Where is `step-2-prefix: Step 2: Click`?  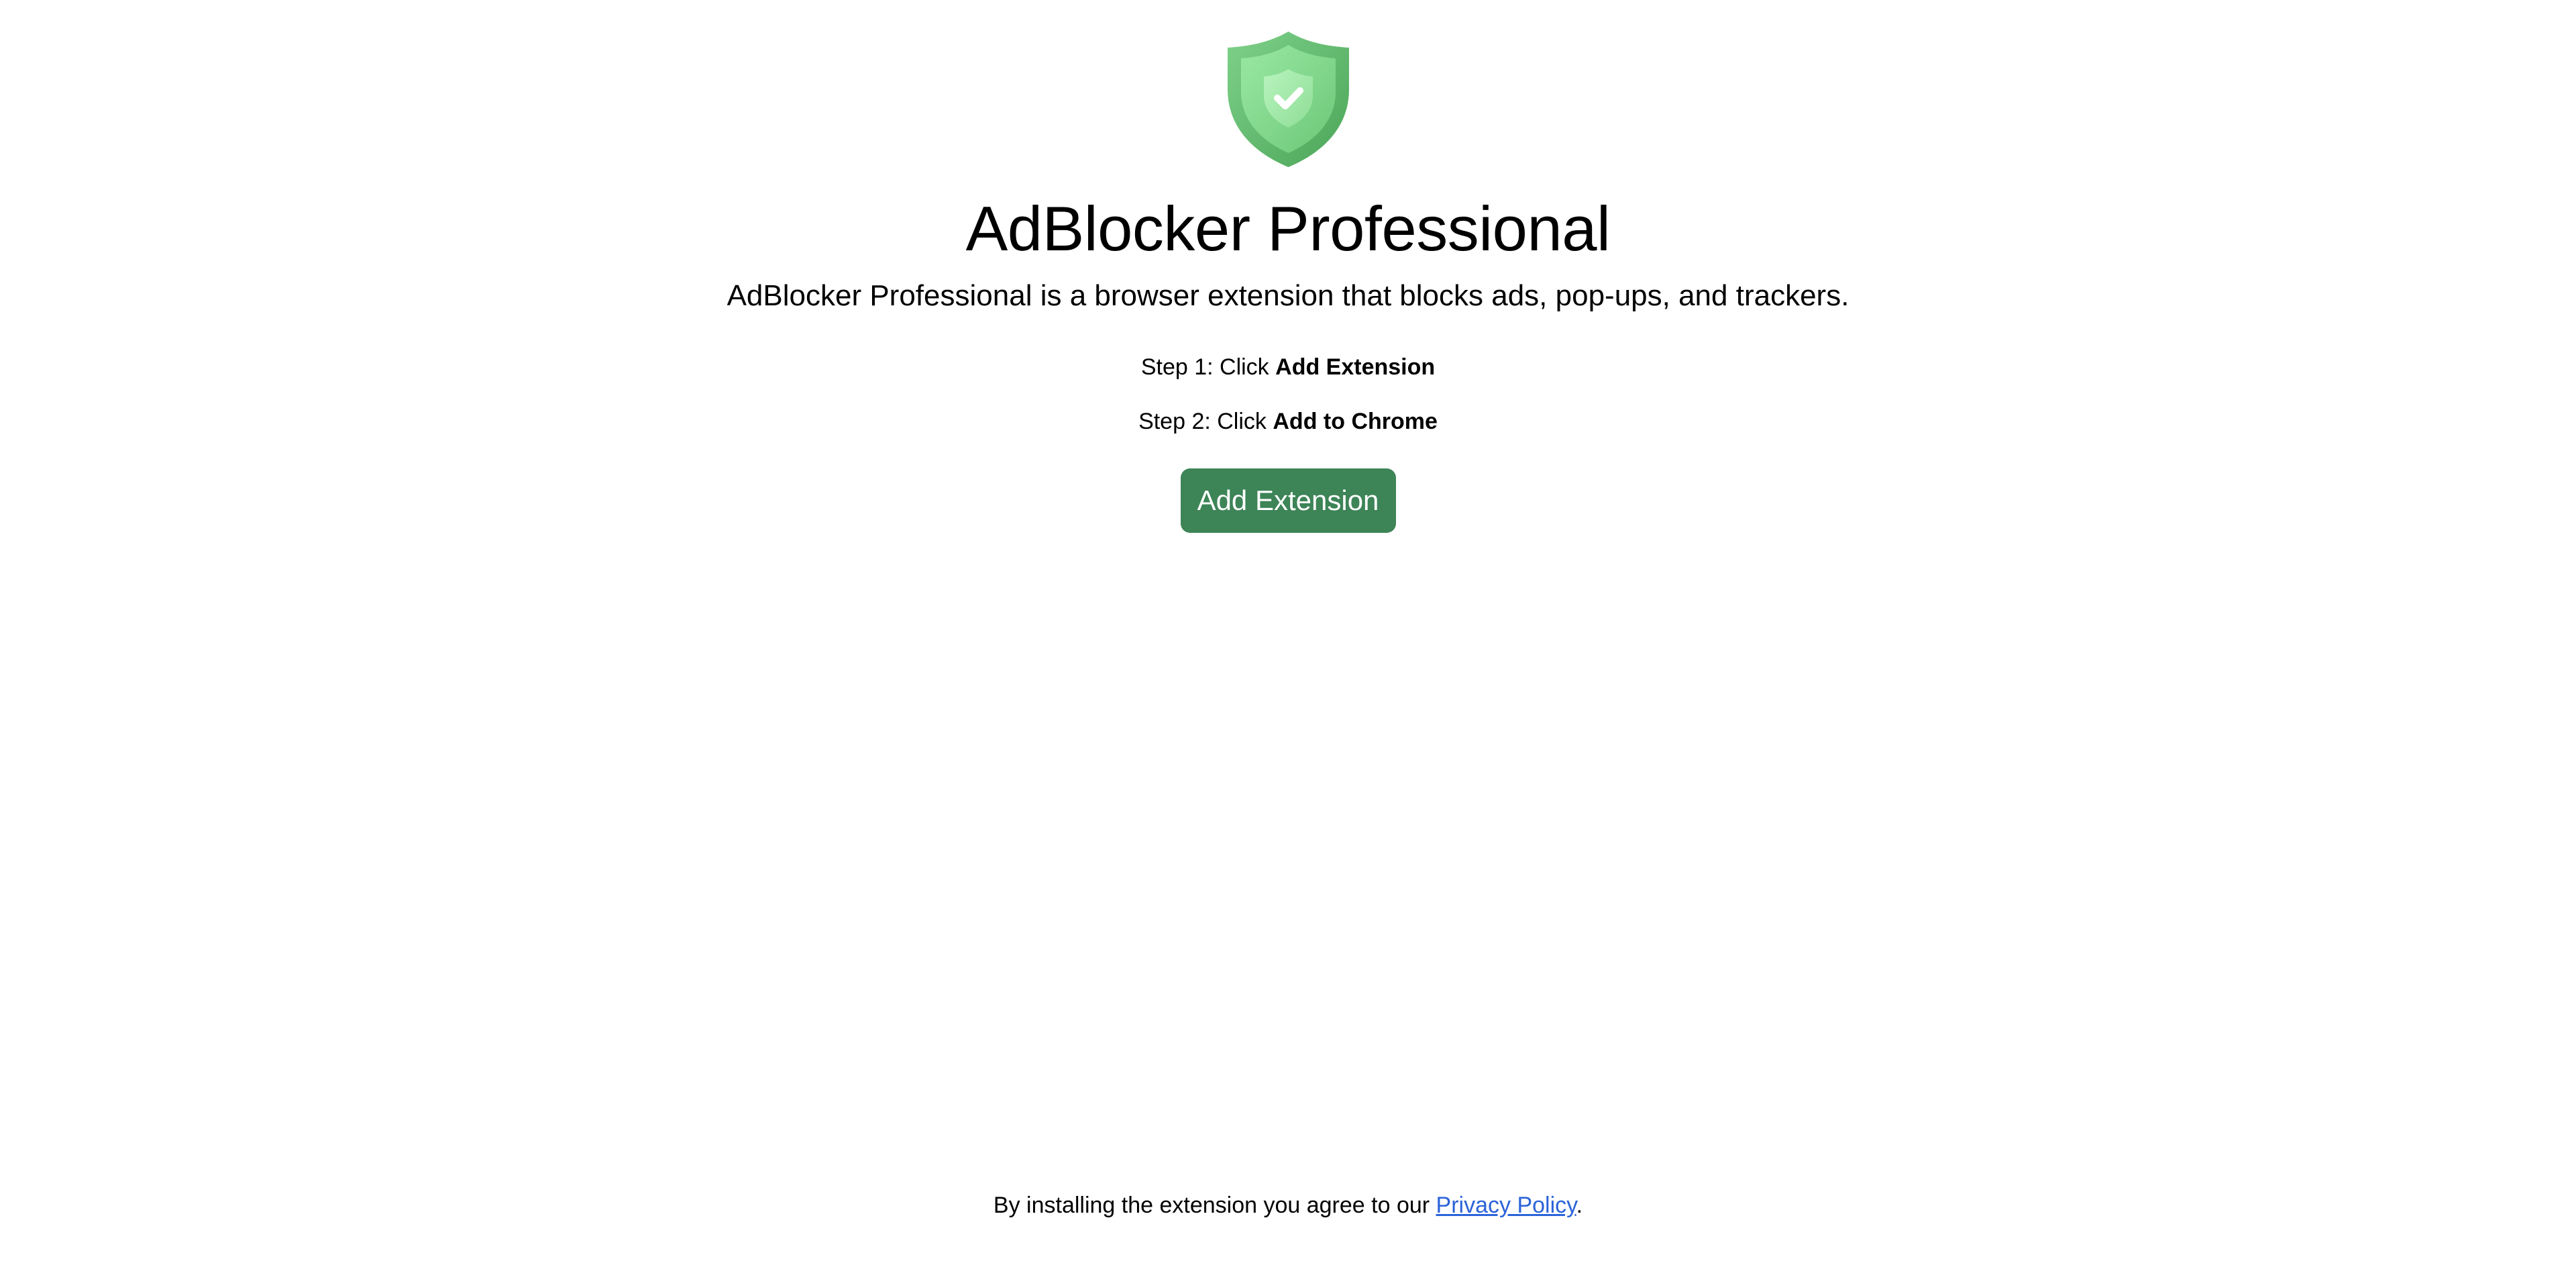
step-2-prefix: Step 2: Click is located at coordinates (1205, 422).